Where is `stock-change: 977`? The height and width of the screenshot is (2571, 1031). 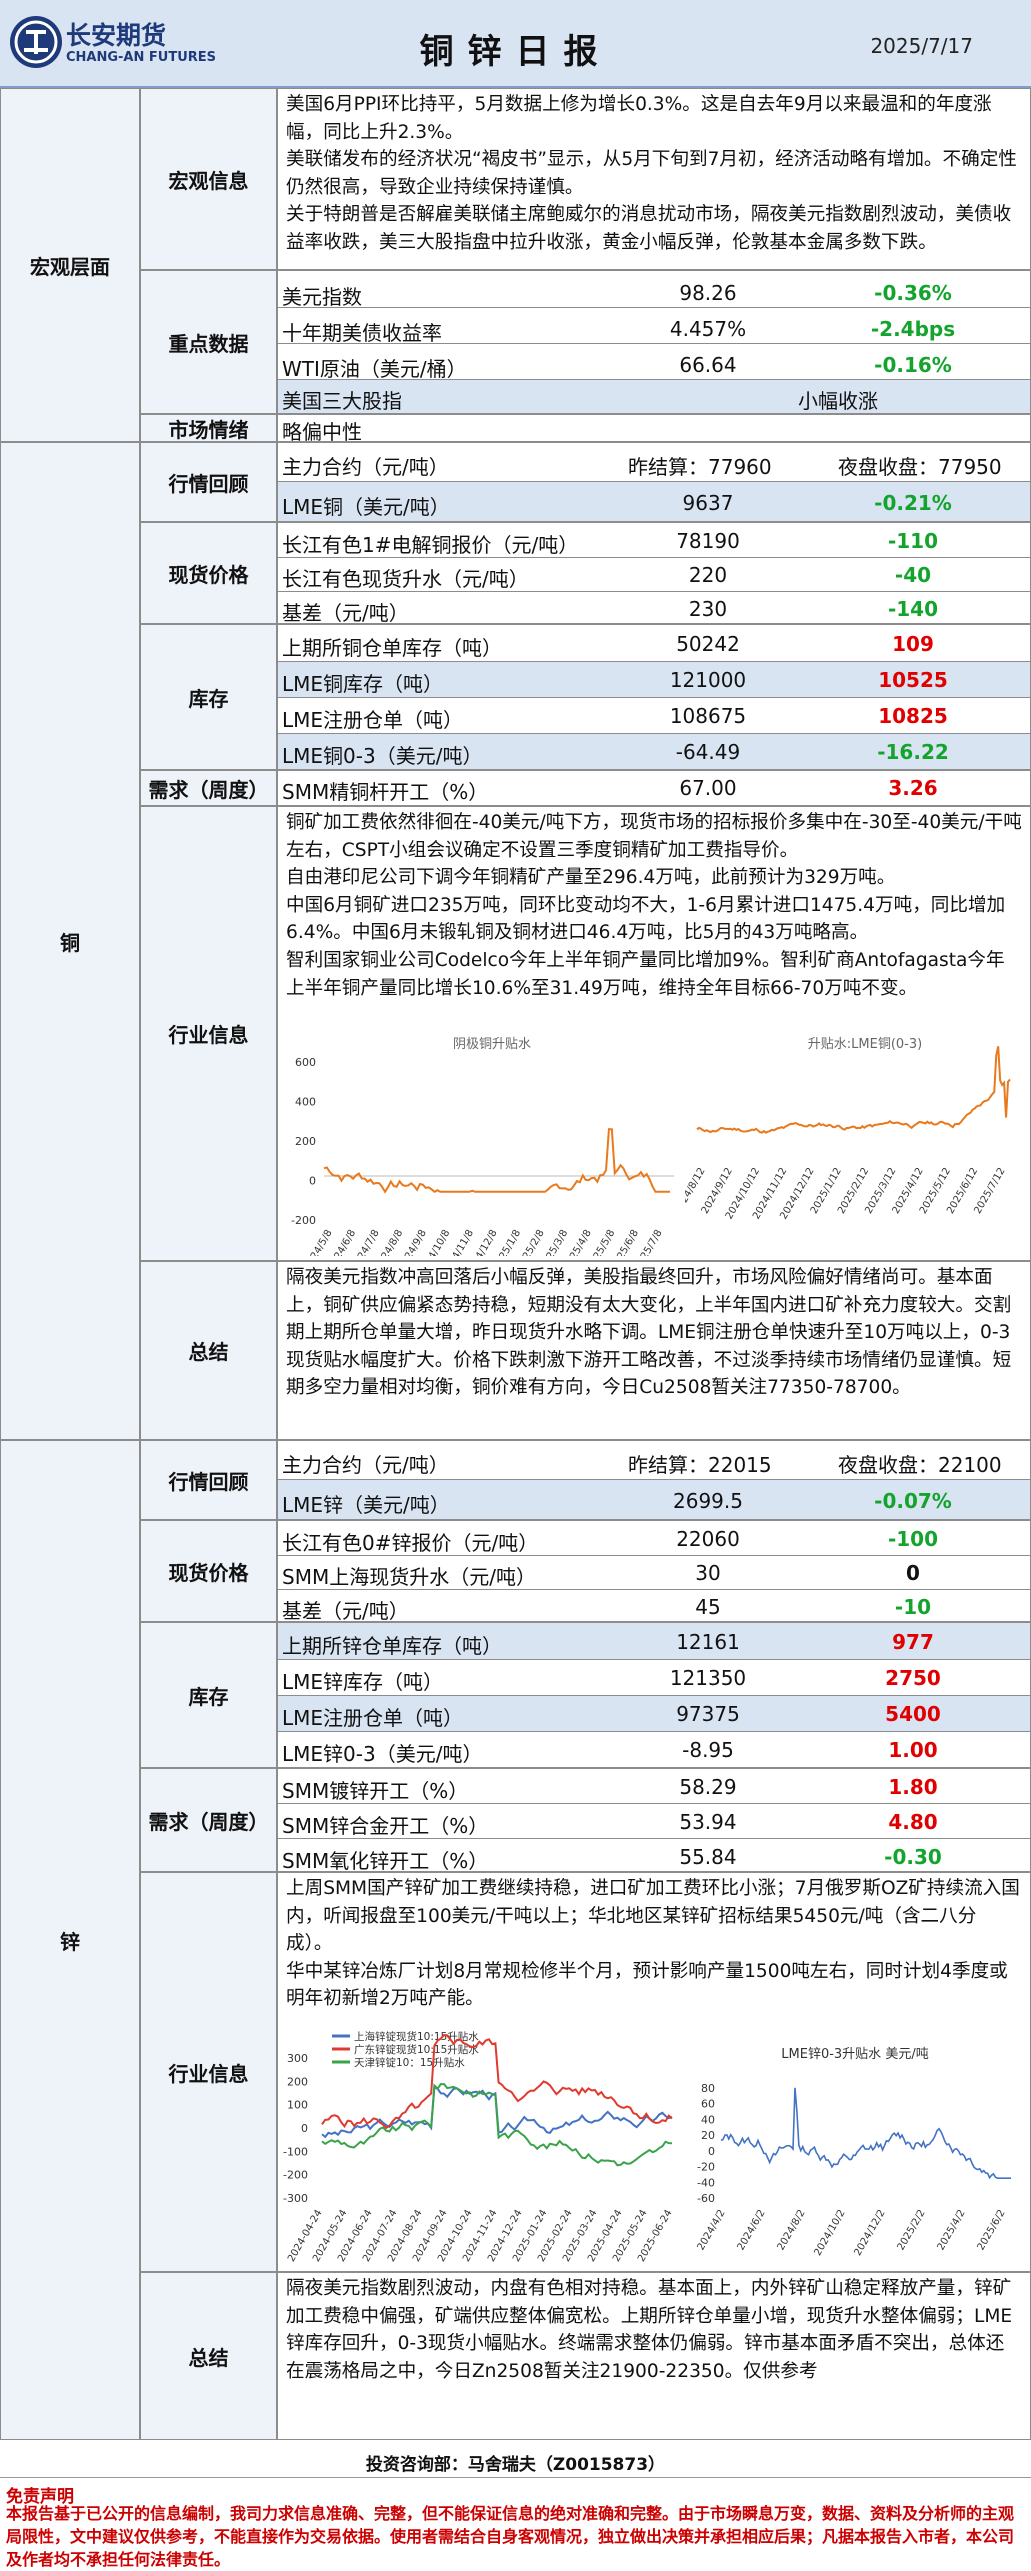
stock-change: 977 is located at coordinates (913, 1642).